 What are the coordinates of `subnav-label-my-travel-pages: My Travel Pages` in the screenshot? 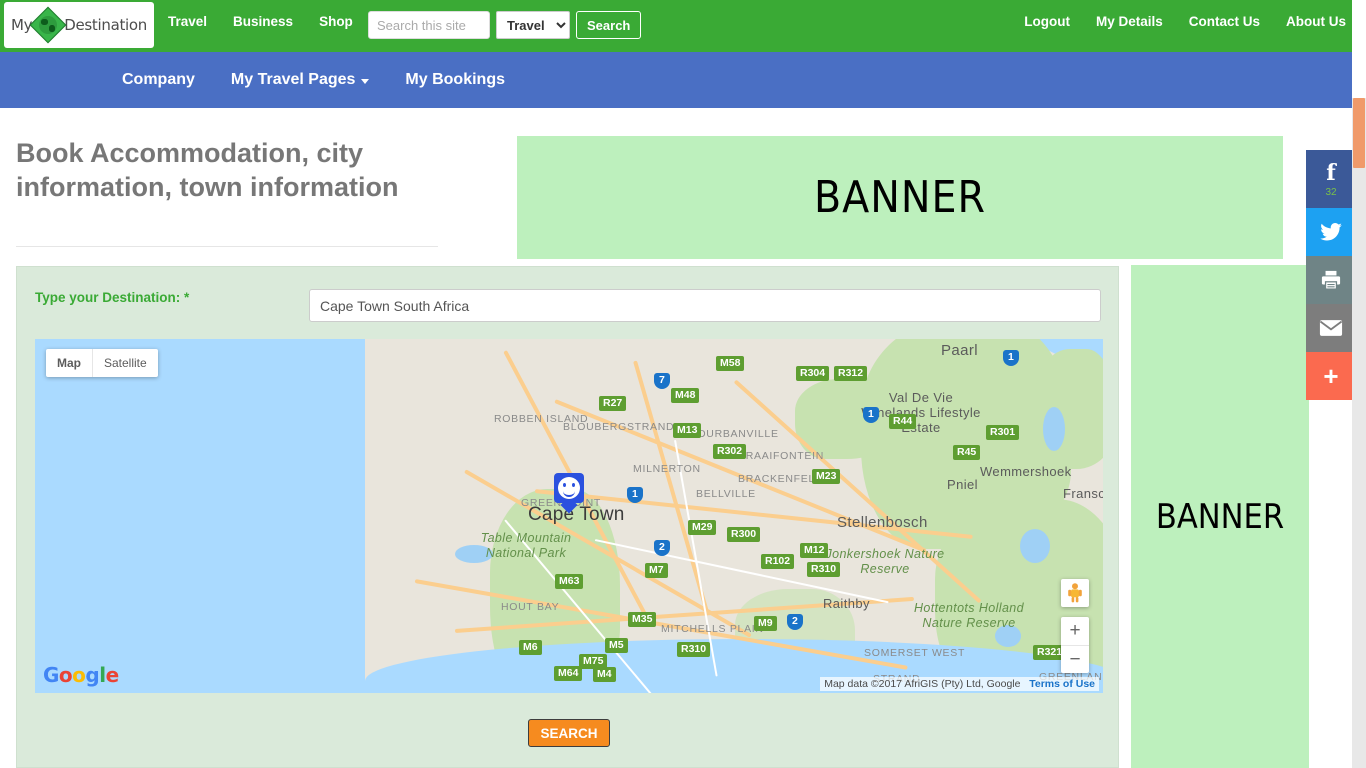 It's located at (293, 79).